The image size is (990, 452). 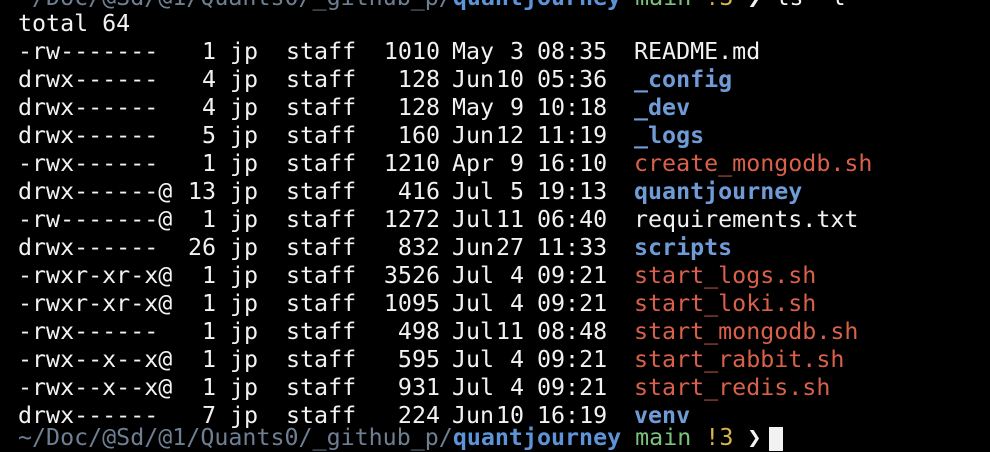 What do you see at coordinates (725, 304) in the screenshot?
I see `listing-name: start_loki.sh` at bounding box center [725, 304].